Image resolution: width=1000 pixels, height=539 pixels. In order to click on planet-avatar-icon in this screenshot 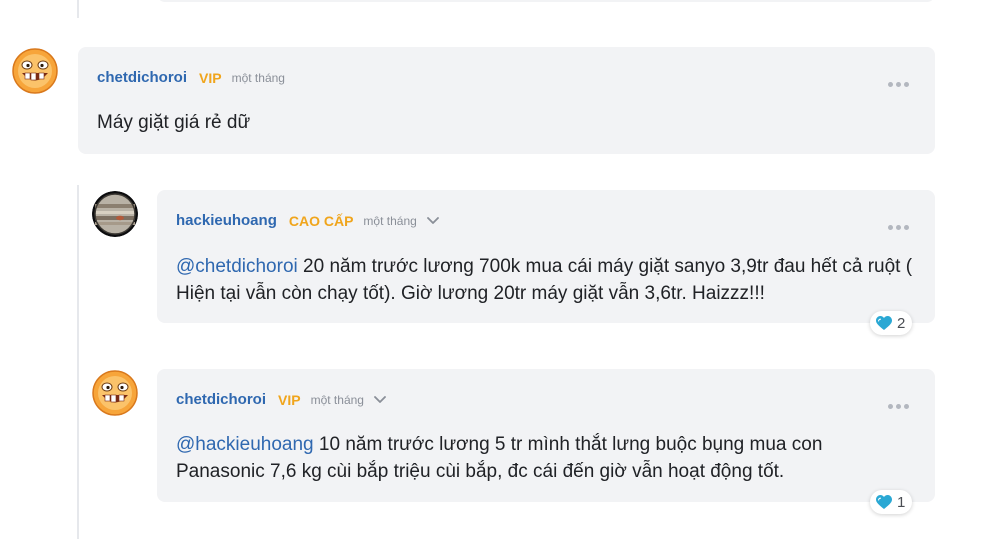, I will do `click(115, 214)`.